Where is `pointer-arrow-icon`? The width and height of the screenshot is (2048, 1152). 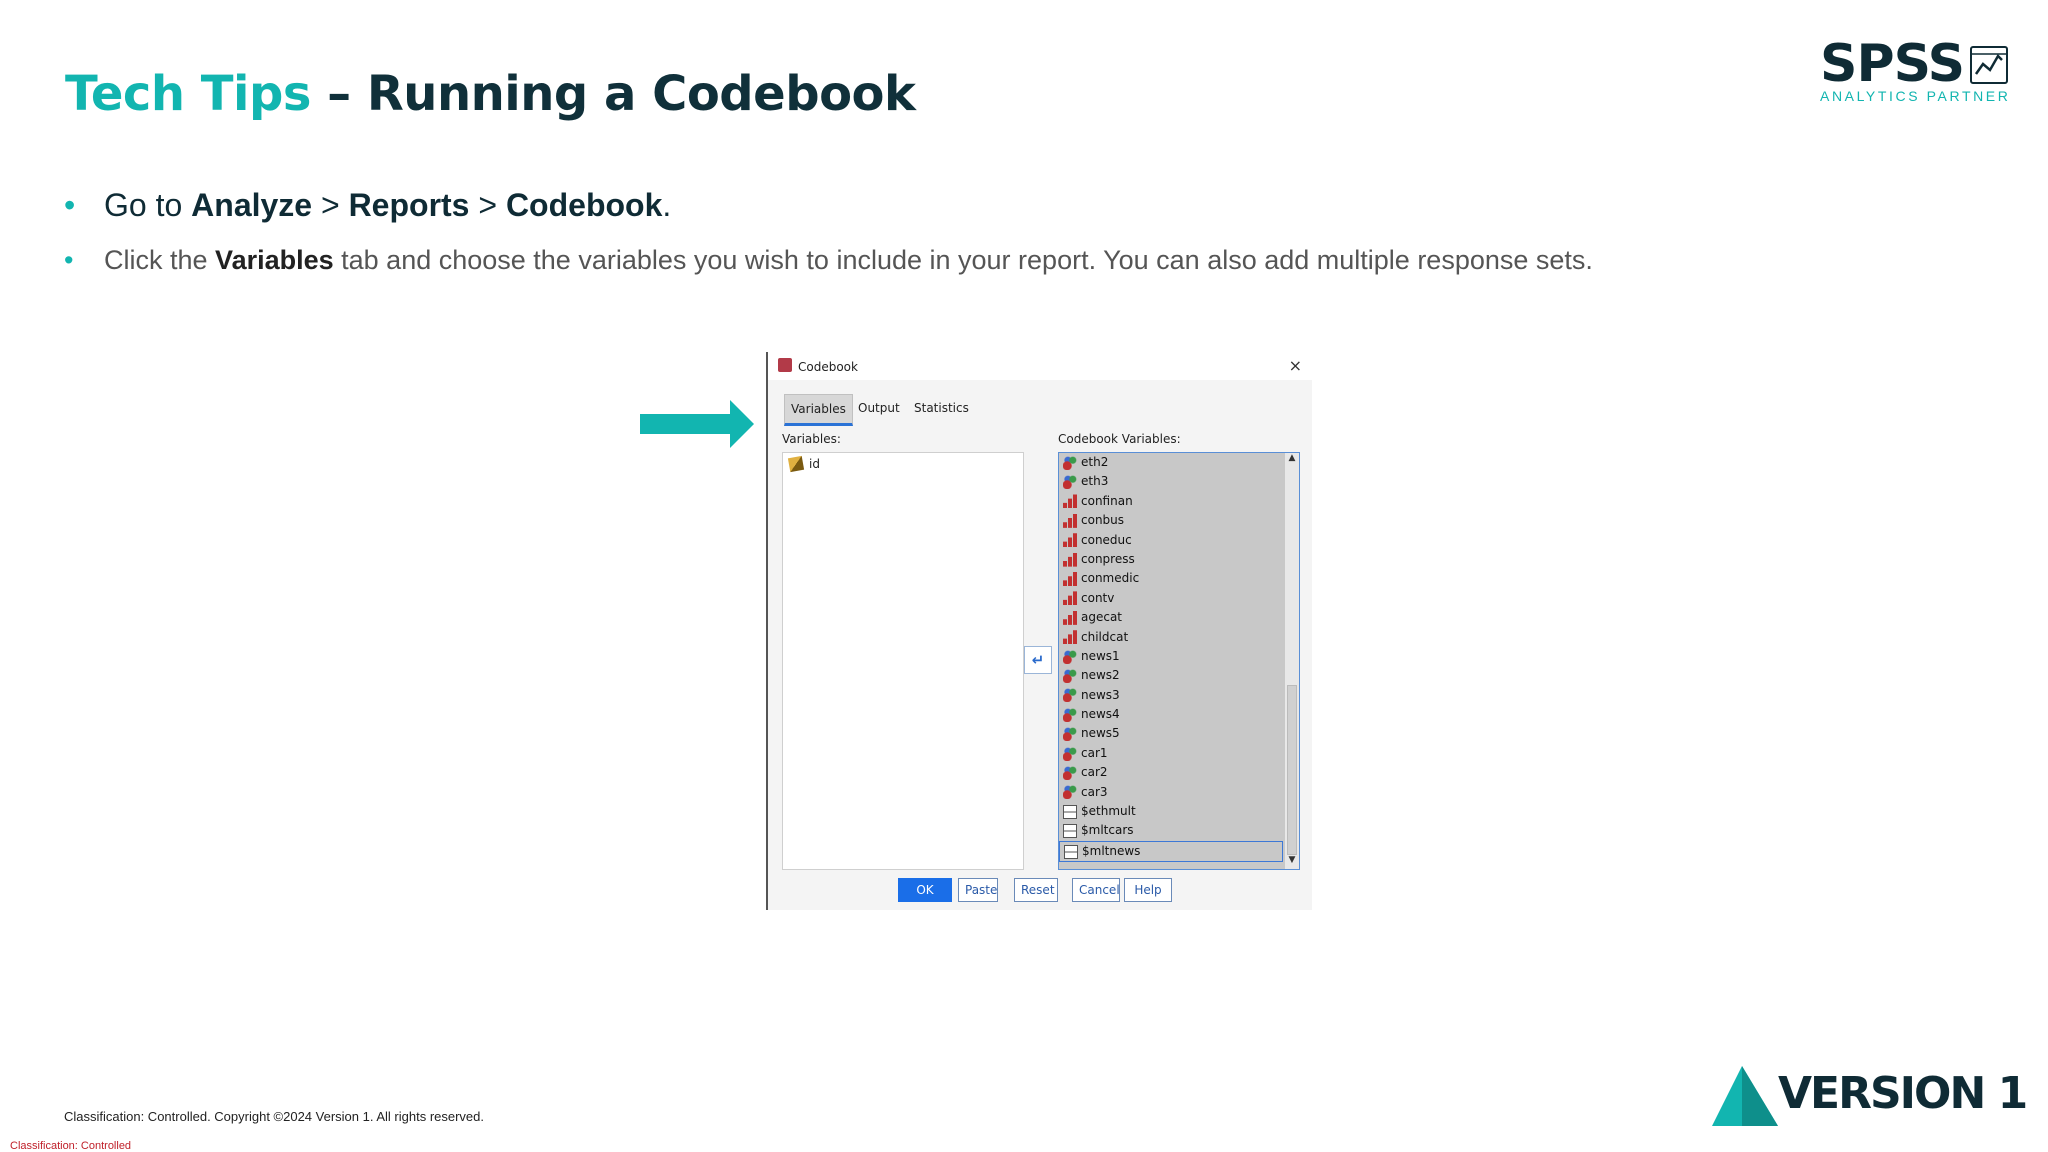
pointer-arrow-icon is located at coordinates (697, 424).